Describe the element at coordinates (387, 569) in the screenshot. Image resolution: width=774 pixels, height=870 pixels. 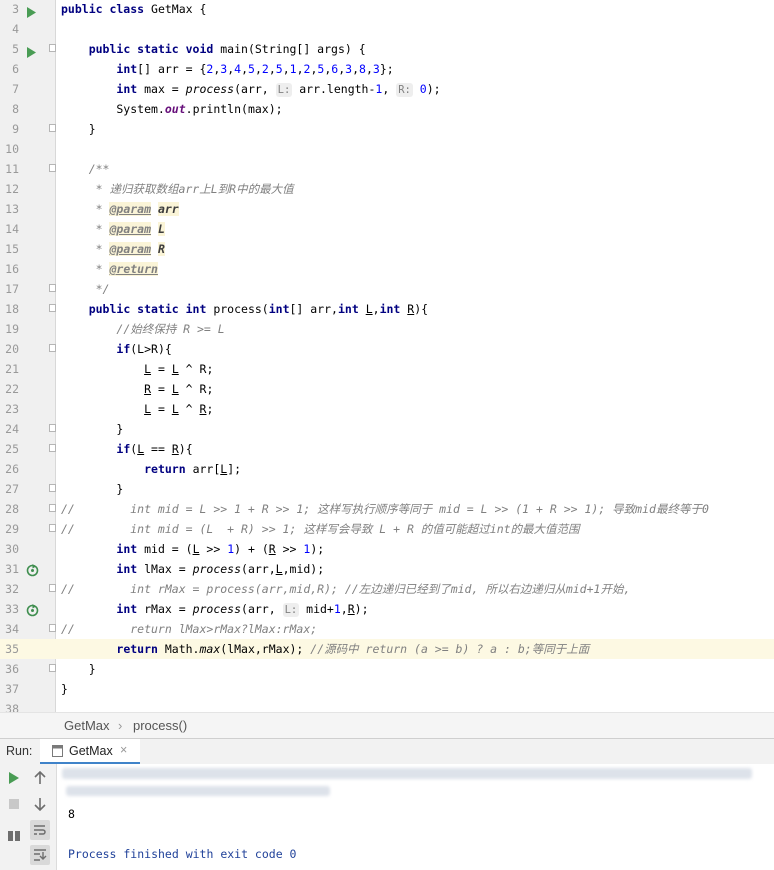
I see `code-line: 31 int lMax = process(arr,L,mid);` at that location.